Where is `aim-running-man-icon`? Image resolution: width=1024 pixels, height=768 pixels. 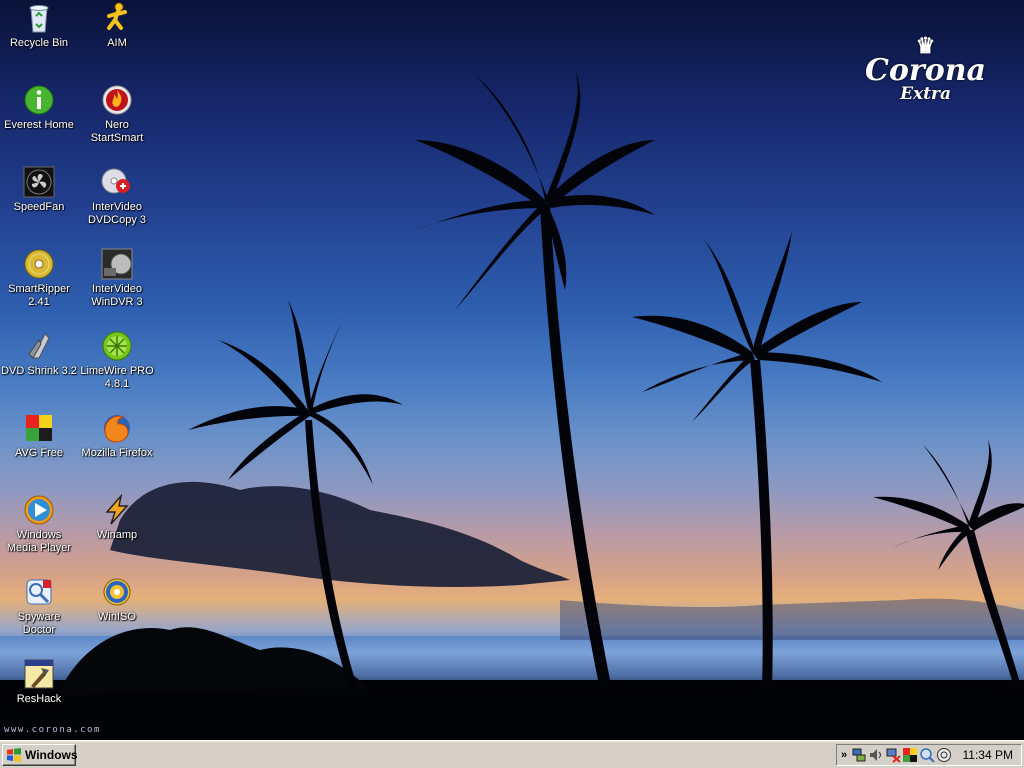
aim-running-man-icon is located at coordinates (117, 16).